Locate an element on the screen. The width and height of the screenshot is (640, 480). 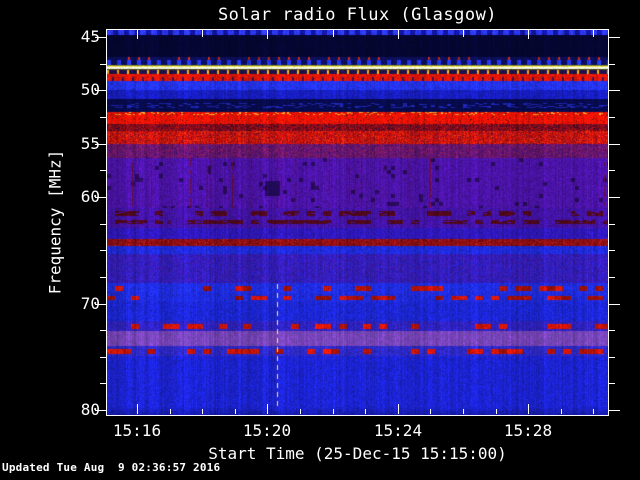
y-tick-label: 60 is located at coordinates (90, 196).